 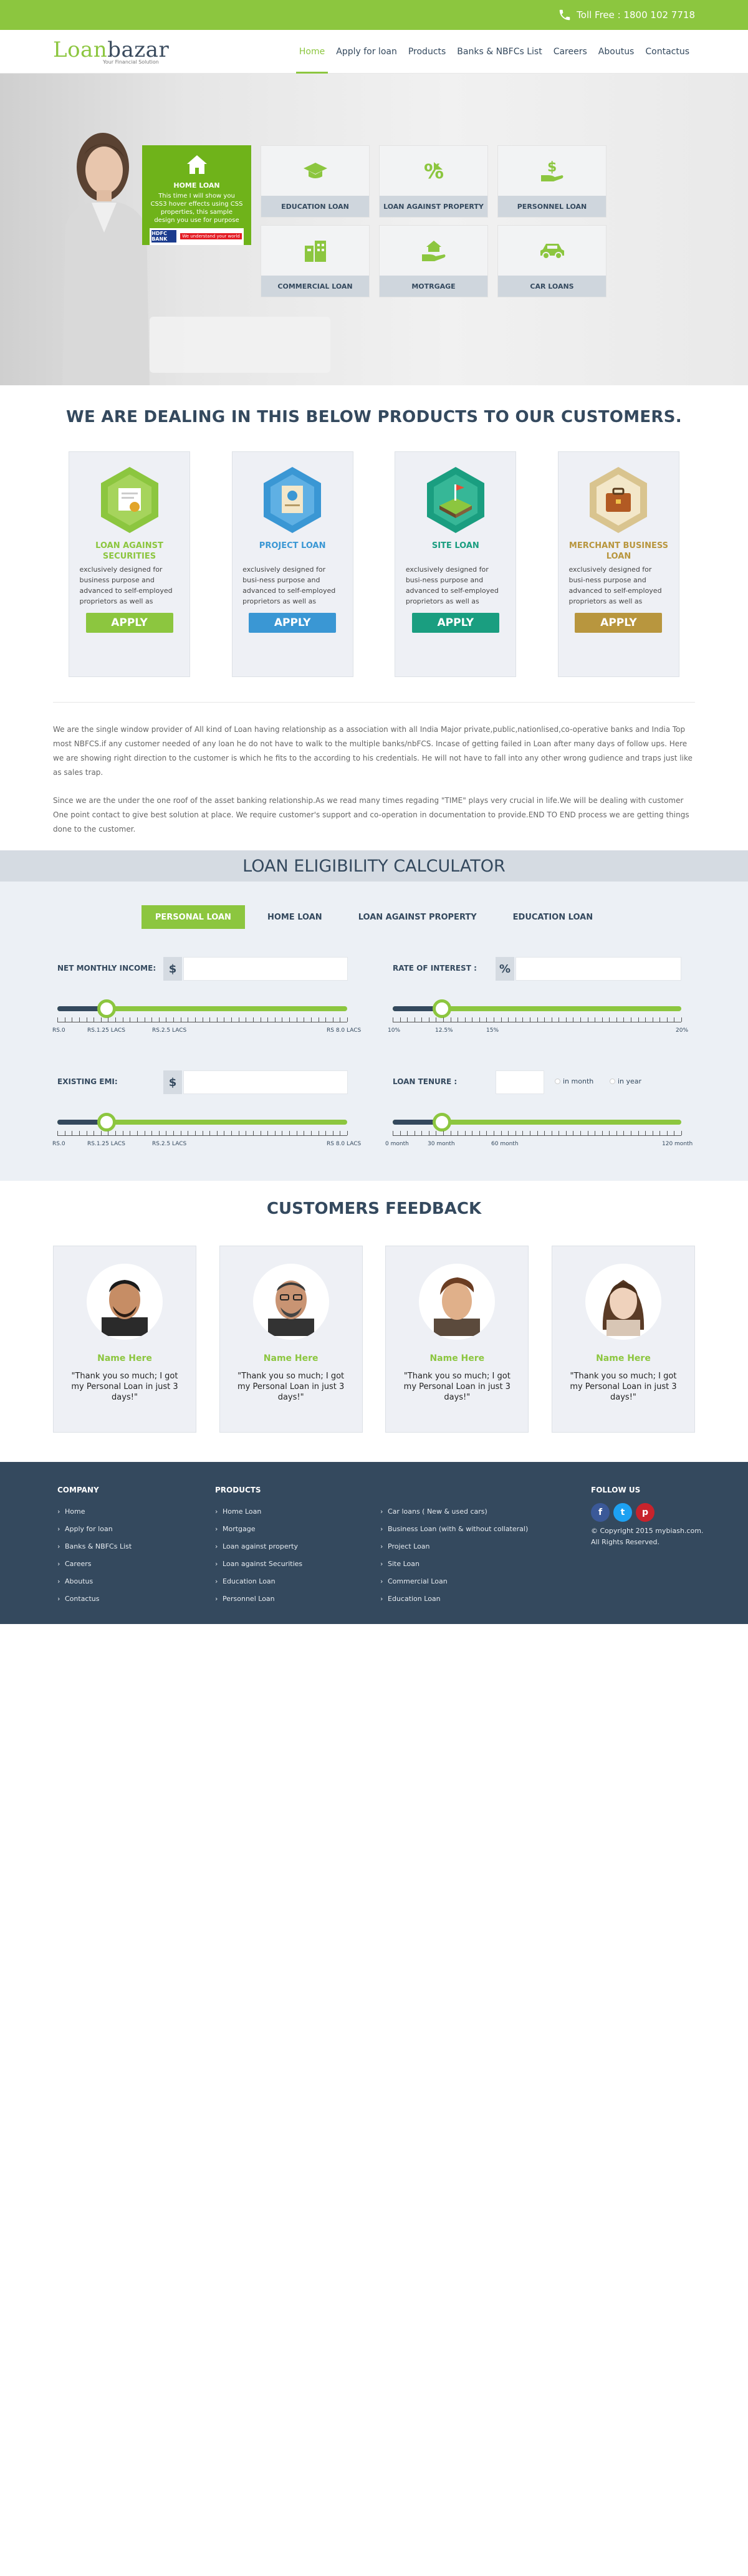 What do you see at coordinates (564, 15) in the screenshot?
I see `phone-icon` at bounding box center [564, 15].